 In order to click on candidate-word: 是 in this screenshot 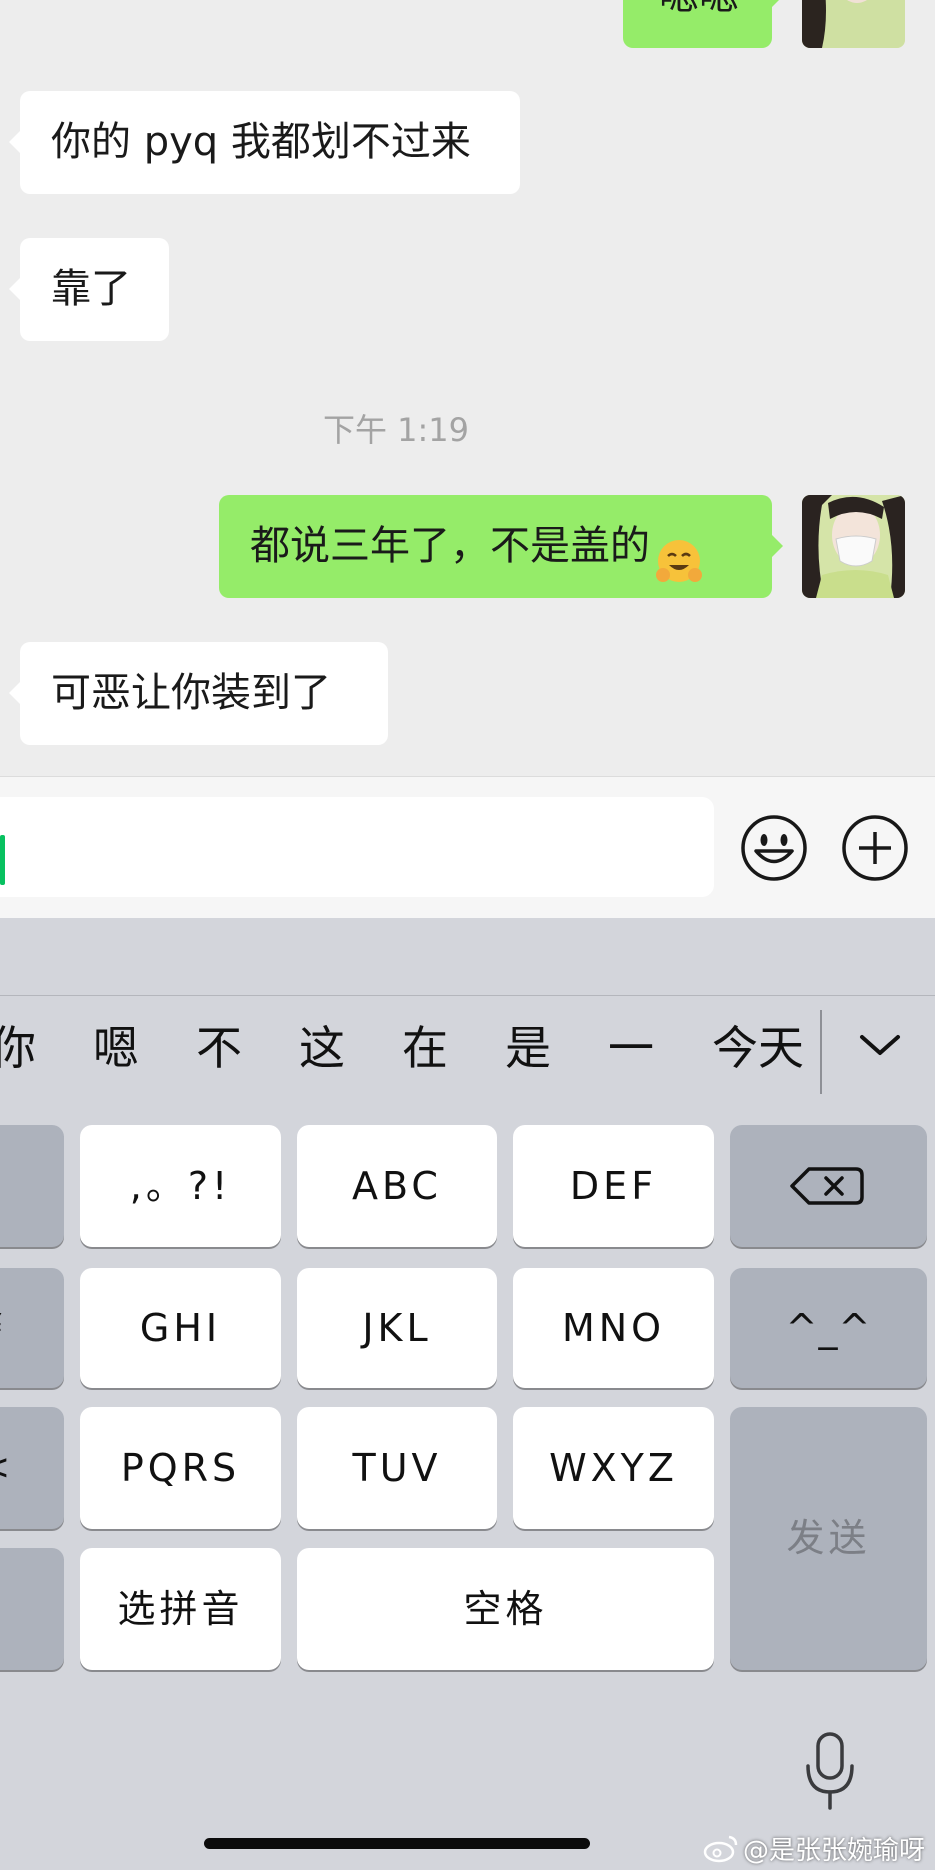, I will do `click(528, 1048)`.